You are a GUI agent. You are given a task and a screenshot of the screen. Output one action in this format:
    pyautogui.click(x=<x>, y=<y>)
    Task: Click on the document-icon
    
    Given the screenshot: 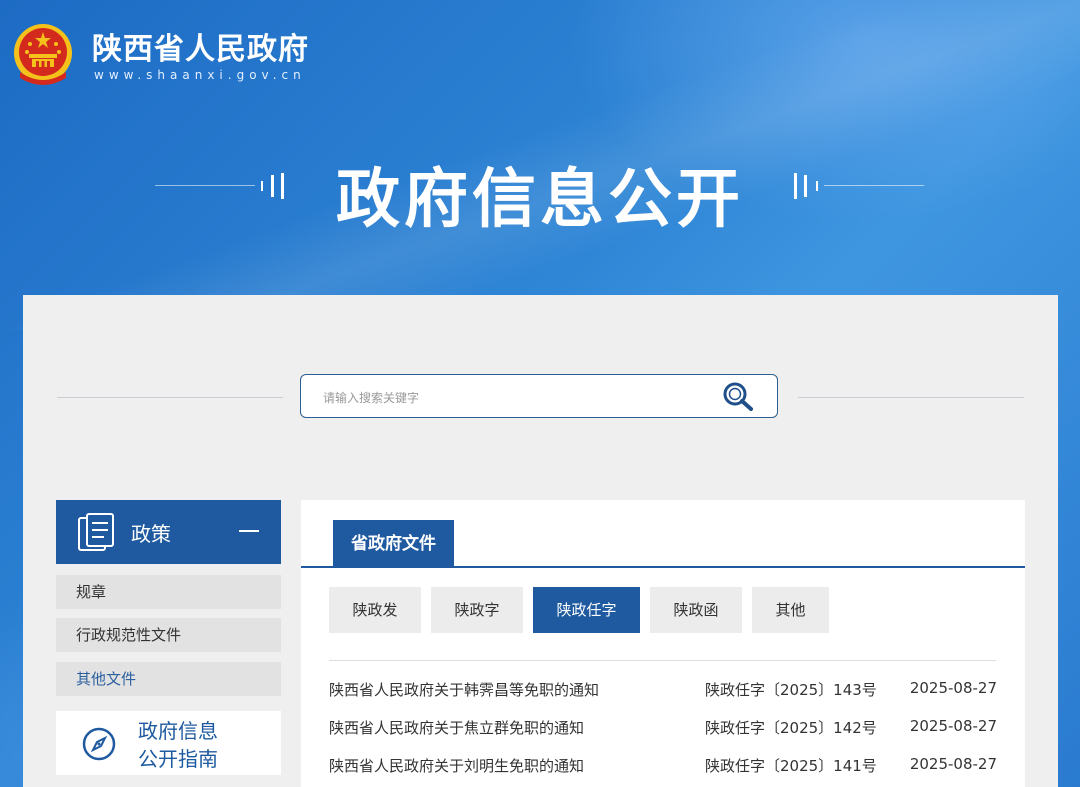 What is the action you would take?
    pyautogui.click(x=96, y=532)
    